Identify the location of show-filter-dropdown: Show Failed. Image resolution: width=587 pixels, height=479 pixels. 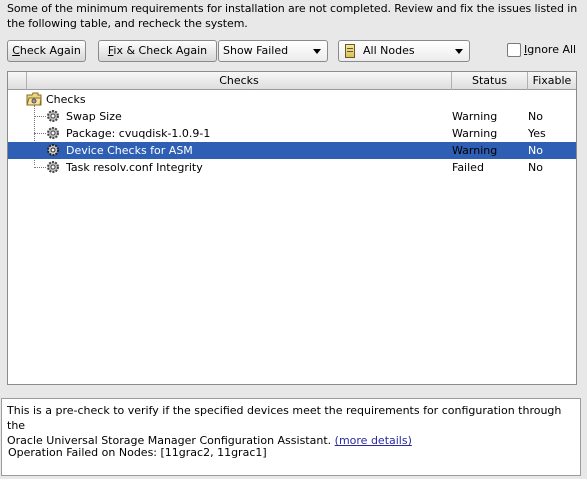
(273, 51).